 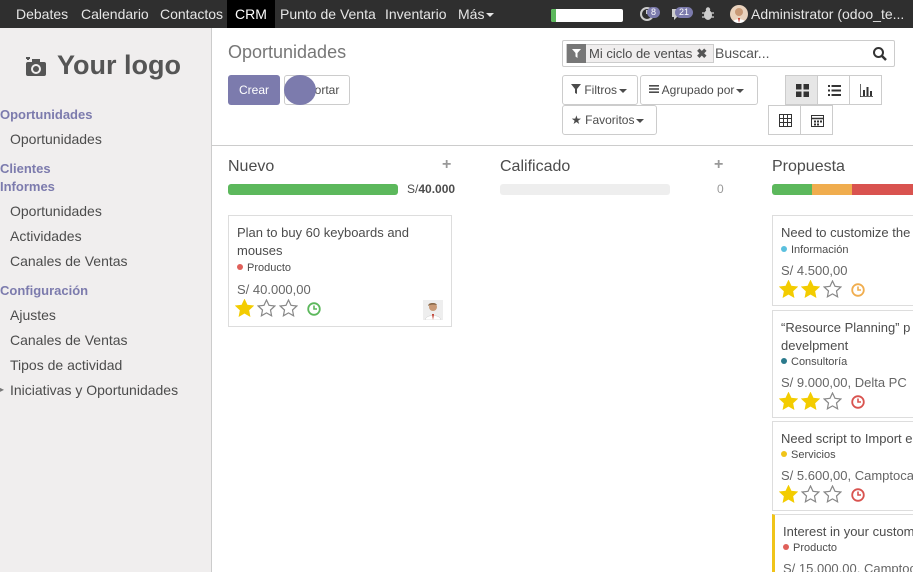 What do you see at coordinates (415, 14) in the screenshot?
I see `menu-inventario: Inventario` at bounding box center [415, 14].